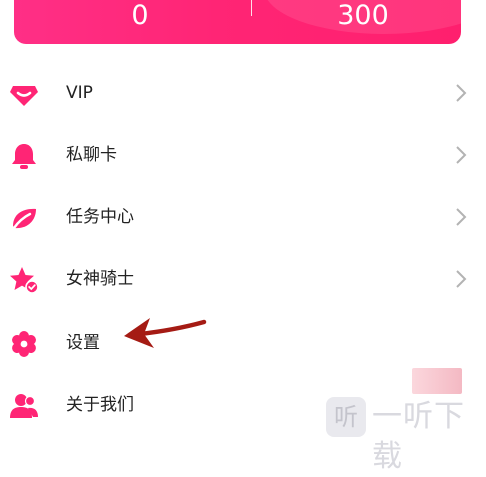  Describe the element at coordinates (100, 217) in the screenshot. I see `menu-item-label: 任务中心` at that location.